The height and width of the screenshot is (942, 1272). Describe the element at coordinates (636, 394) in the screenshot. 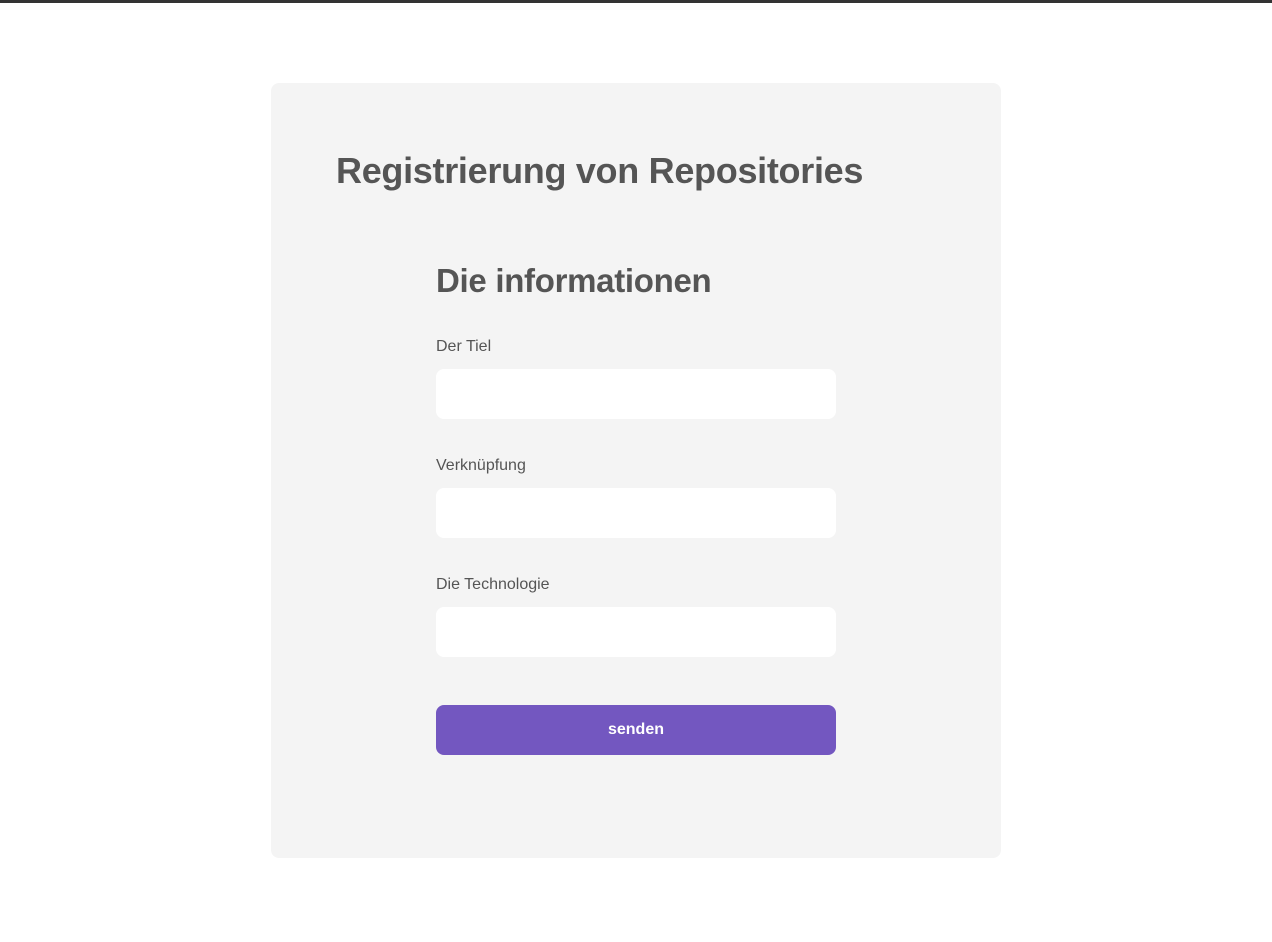

I see `title-input` at that location.